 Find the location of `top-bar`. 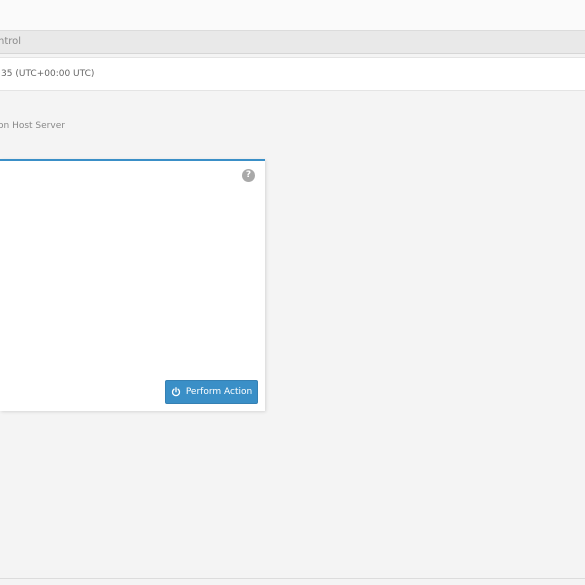

top-bar is located at coordinates (292, 15).